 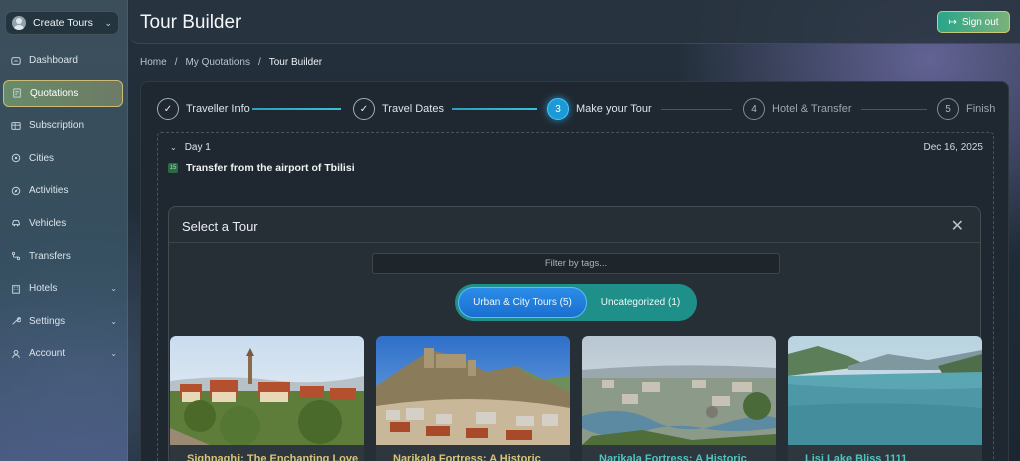 What do you see at coordinates (50, 256) in the screenshot?
I see `sidebar-item-label: Transfers` at bounding box center [50, 256].